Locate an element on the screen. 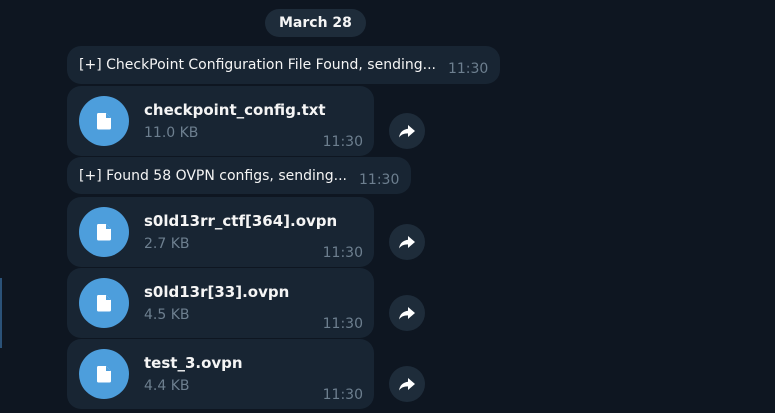  file-name: checkpoint_config.txt is located at coordinates (235, 110).